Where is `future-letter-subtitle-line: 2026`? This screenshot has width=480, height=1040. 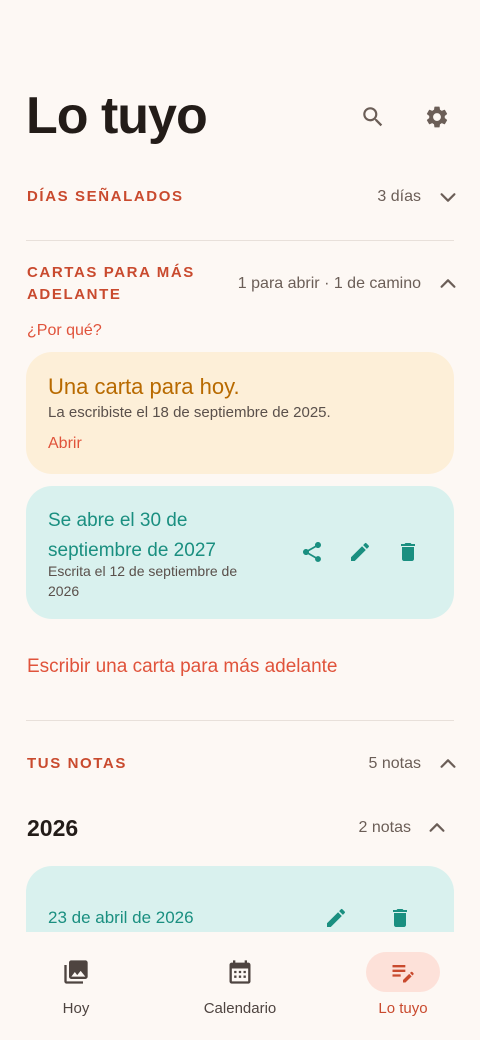
future-letter-subtitle-line: 2026 is located at coordinates (64, 591).